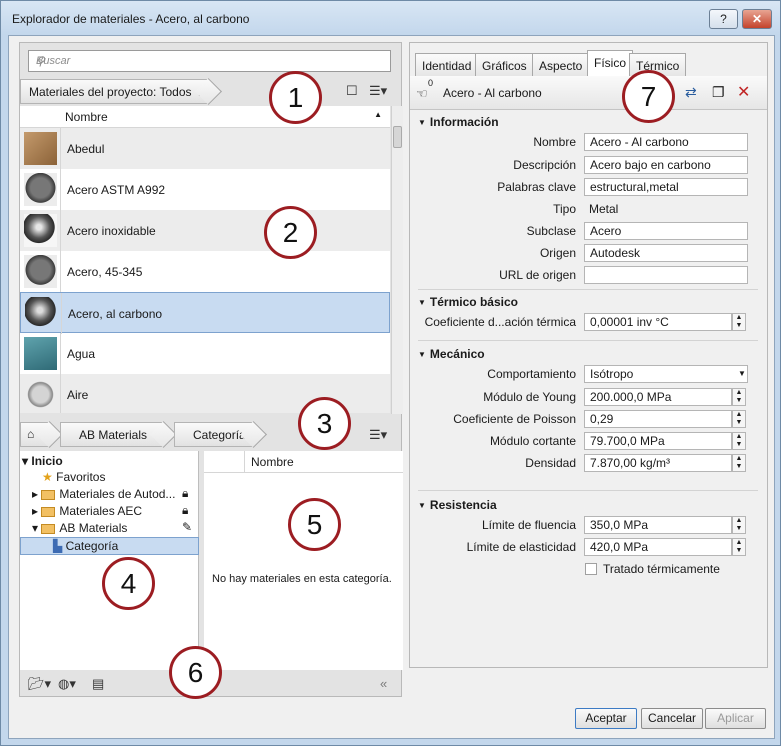 Image resolution: width=781 pixels, height=746 pixels. I want to click on add-material-icon: ◍▾, so click(67, 684).